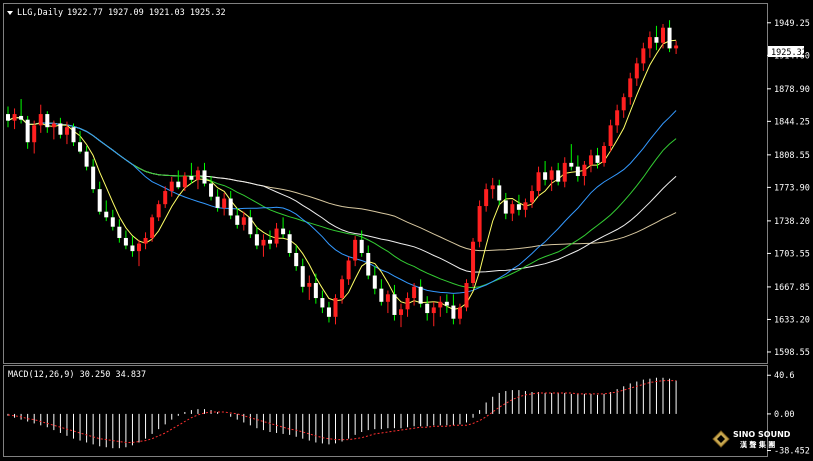 Image resolution: width=813 pixels, height=461 pixels. What do you see at coordinates (787, 52) in the screenshot?
I see `current-price-tag: 1925.32` at bounding box center [787, 52].